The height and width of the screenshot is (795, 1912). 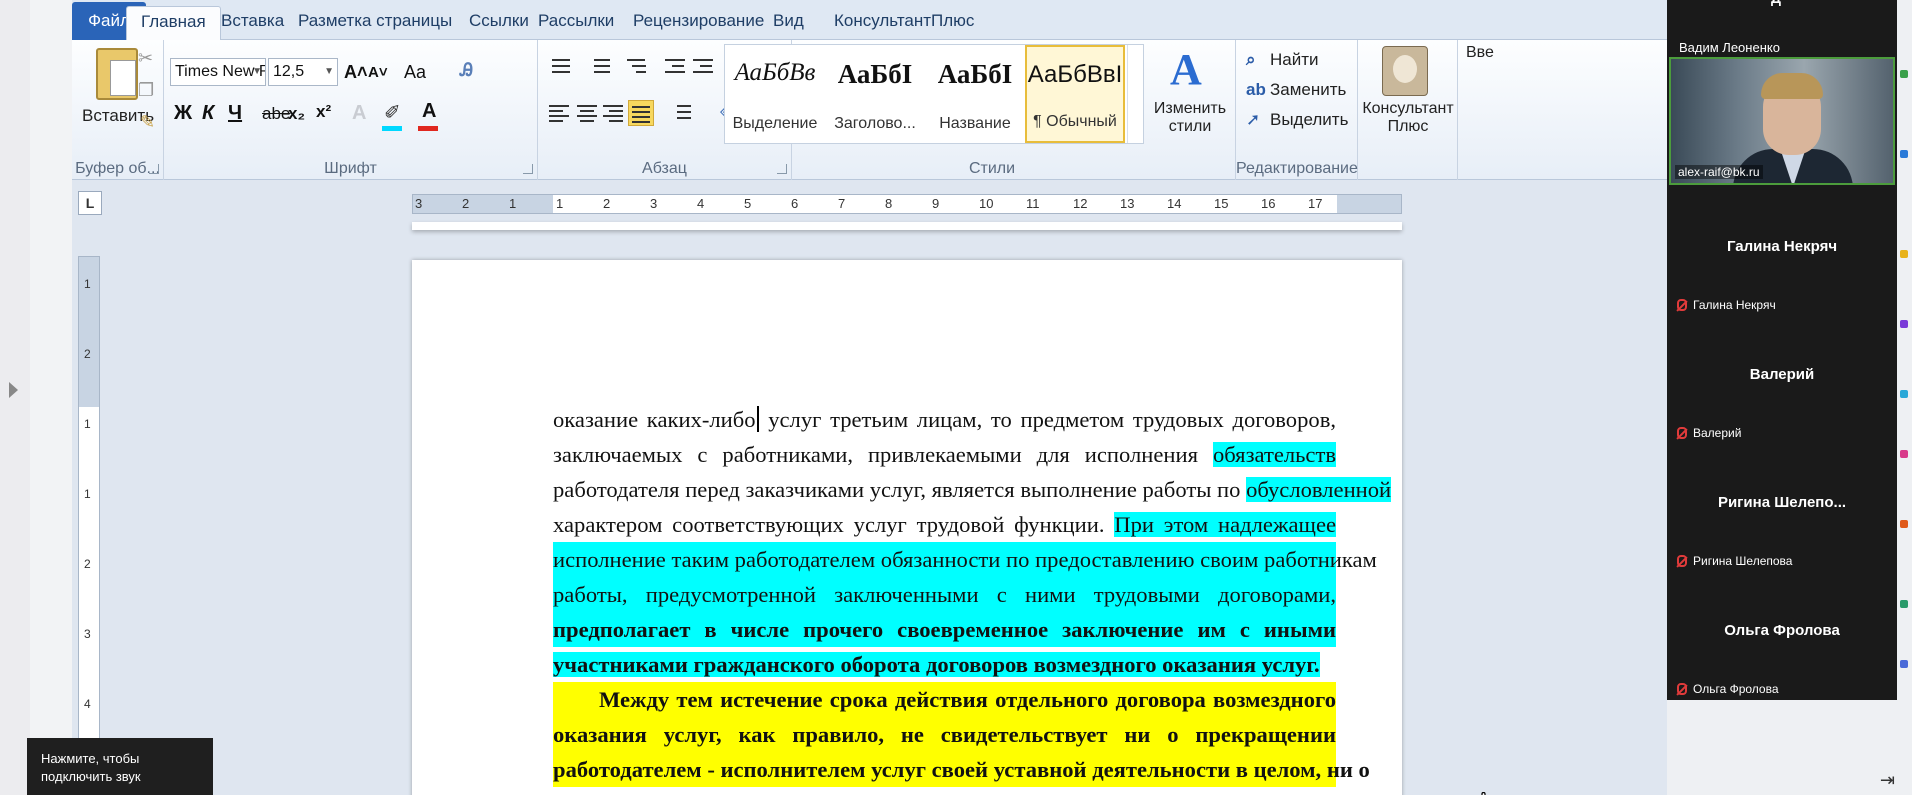 What do you see at coordinates (1776, 3) in the screenshot?
I see `cut-participant-name: Д` at bounding box center [1776, 3].